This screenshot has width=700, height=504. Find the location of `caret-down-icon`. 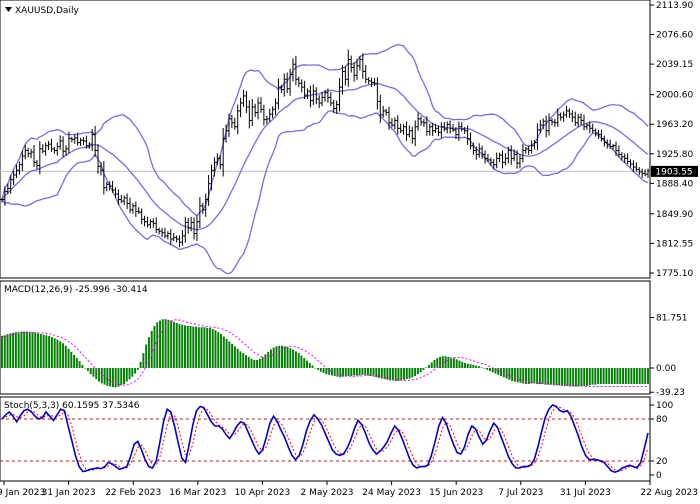

caret-down-icon is located at coordinates (8, 9).